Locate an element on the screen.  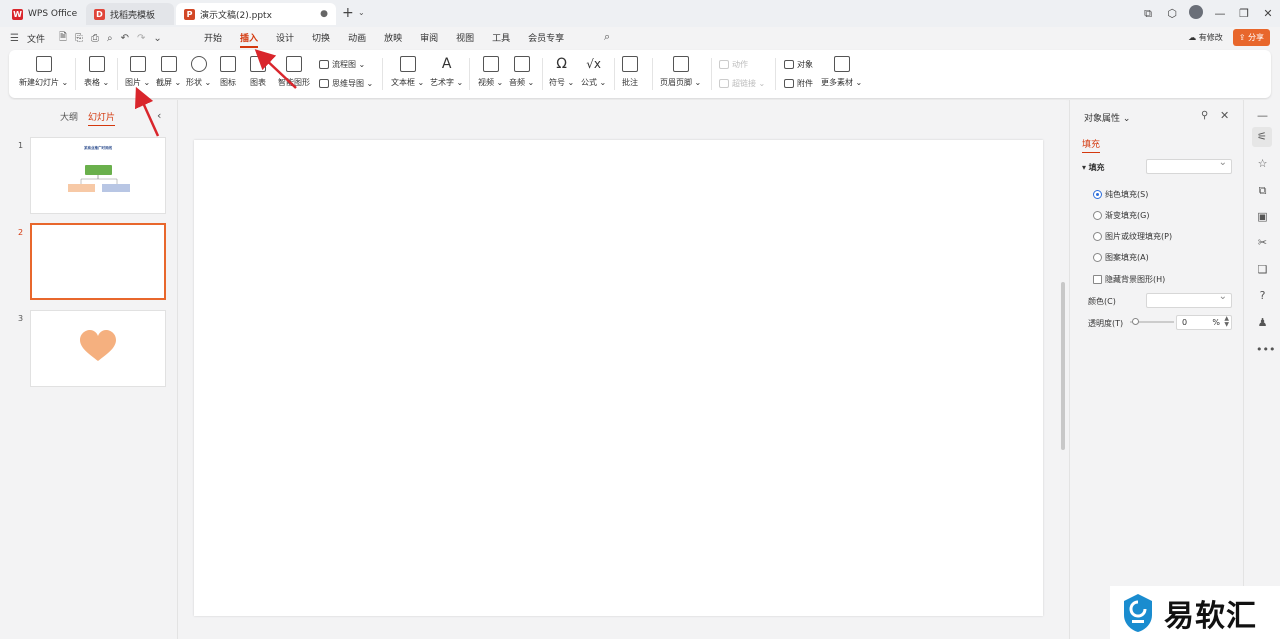
formula-button: √x 公式 ⌄ is located at coordinates (593, 72).